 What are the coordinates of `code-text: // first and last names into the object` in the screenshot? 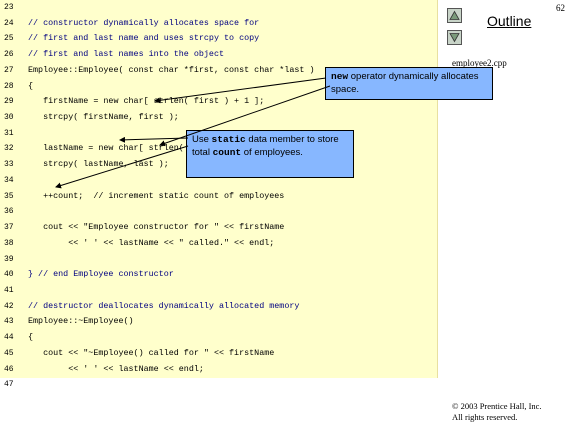 It's located at (126, 54).